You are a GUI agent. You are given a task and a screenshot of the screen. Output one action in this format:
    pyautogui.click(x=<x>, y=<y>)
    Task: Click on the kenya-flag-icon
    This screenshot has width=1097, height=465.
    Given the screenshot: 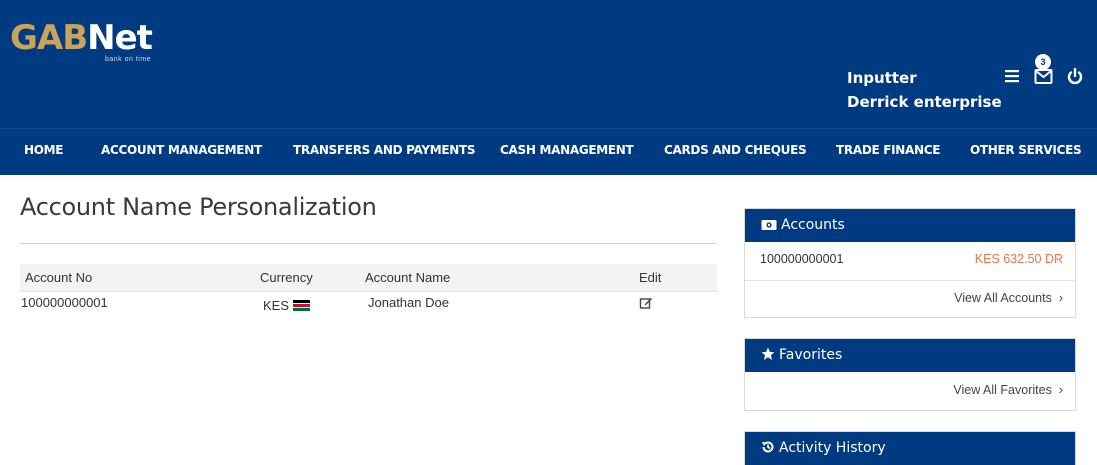 What is the action you would take?
    pyautogui.click(x=302, y=305)
    